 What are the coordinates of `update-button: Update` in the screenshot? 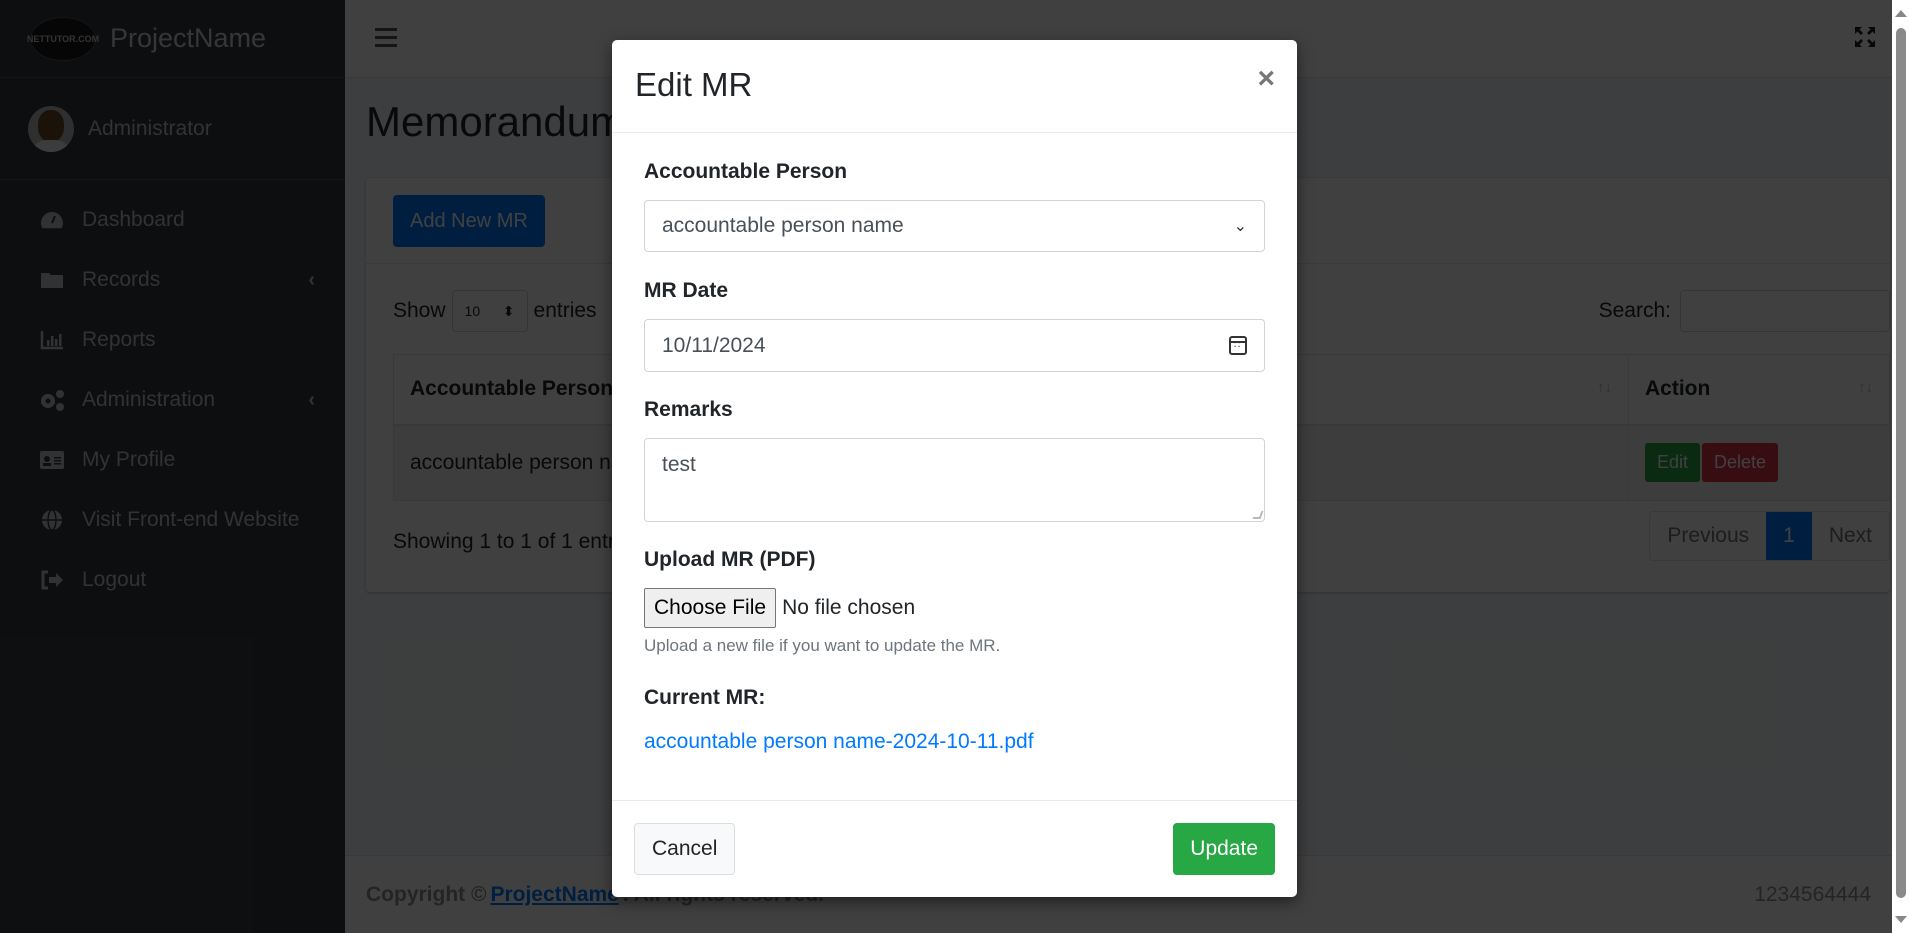 It's located at (1224, 849).